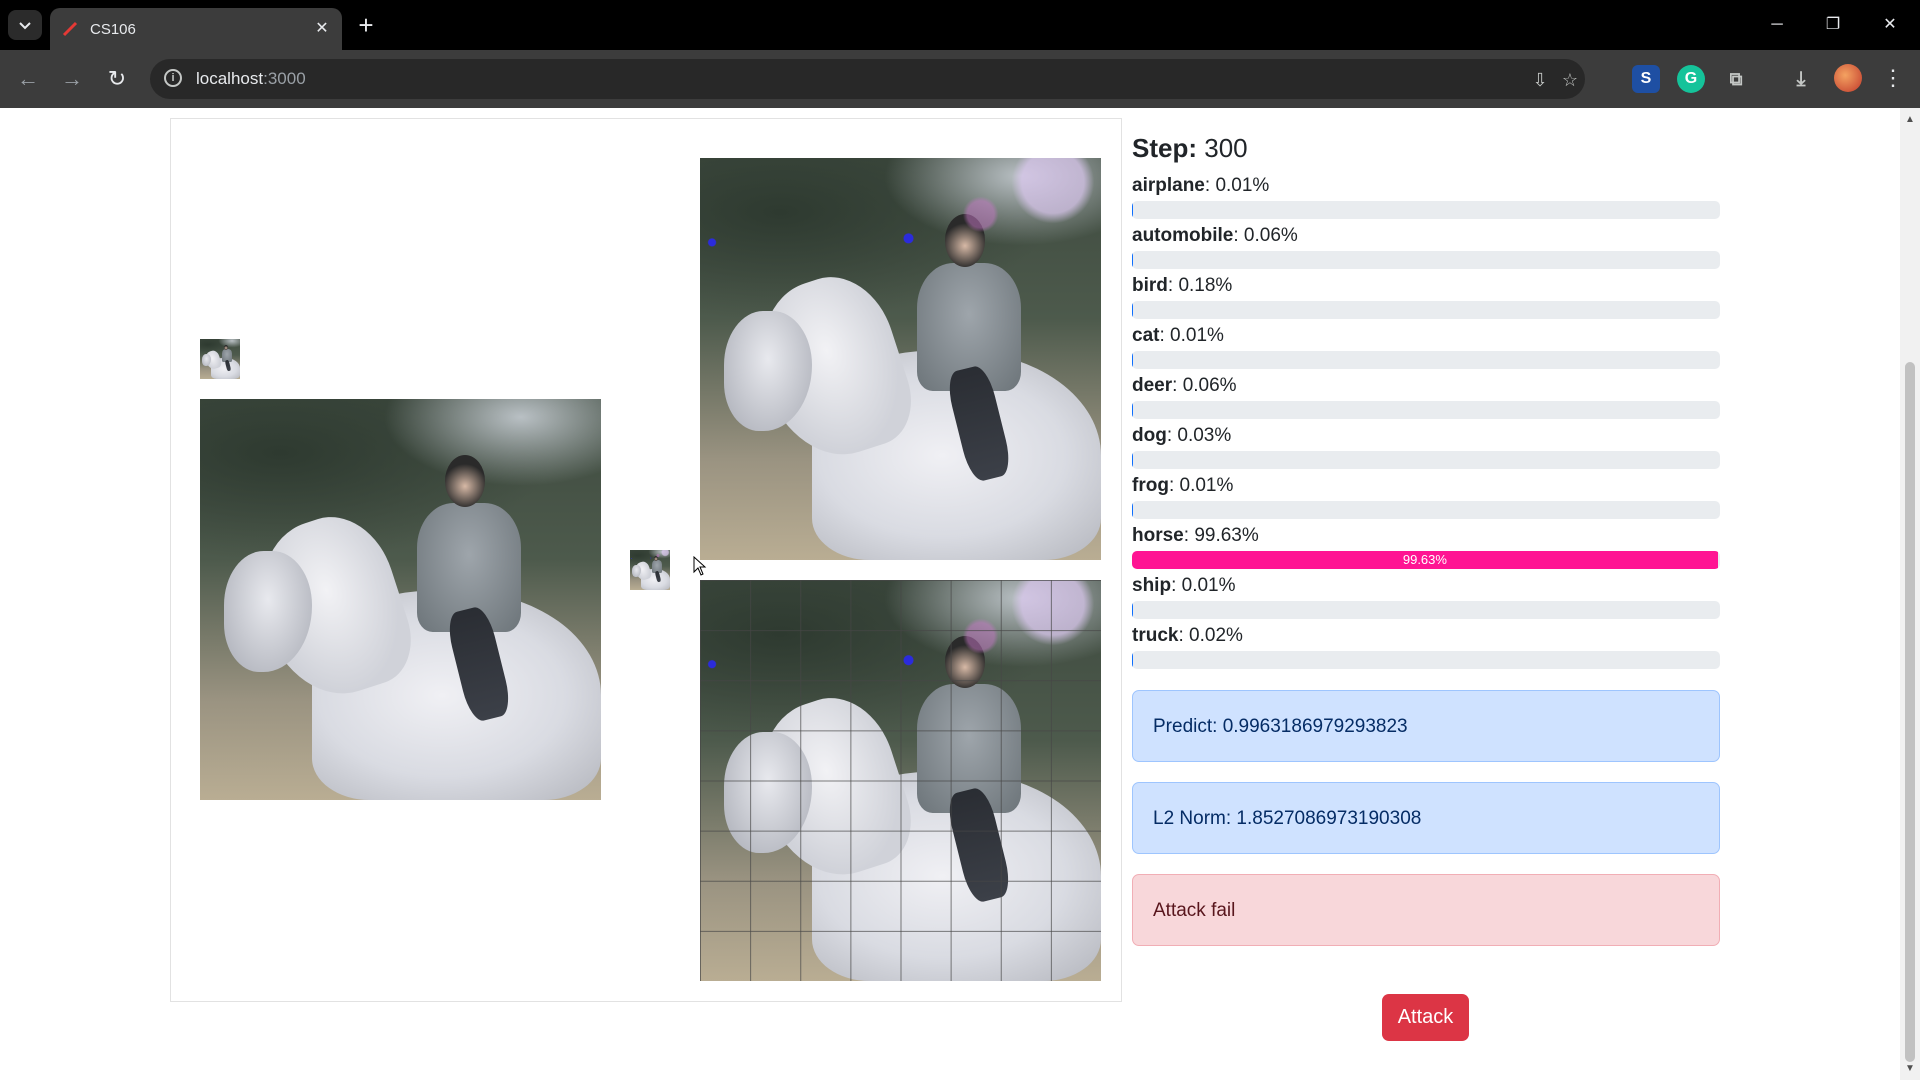 The image size is (1920, 1080). I want to click on arrow-right-icon: →, so click(72, 78).